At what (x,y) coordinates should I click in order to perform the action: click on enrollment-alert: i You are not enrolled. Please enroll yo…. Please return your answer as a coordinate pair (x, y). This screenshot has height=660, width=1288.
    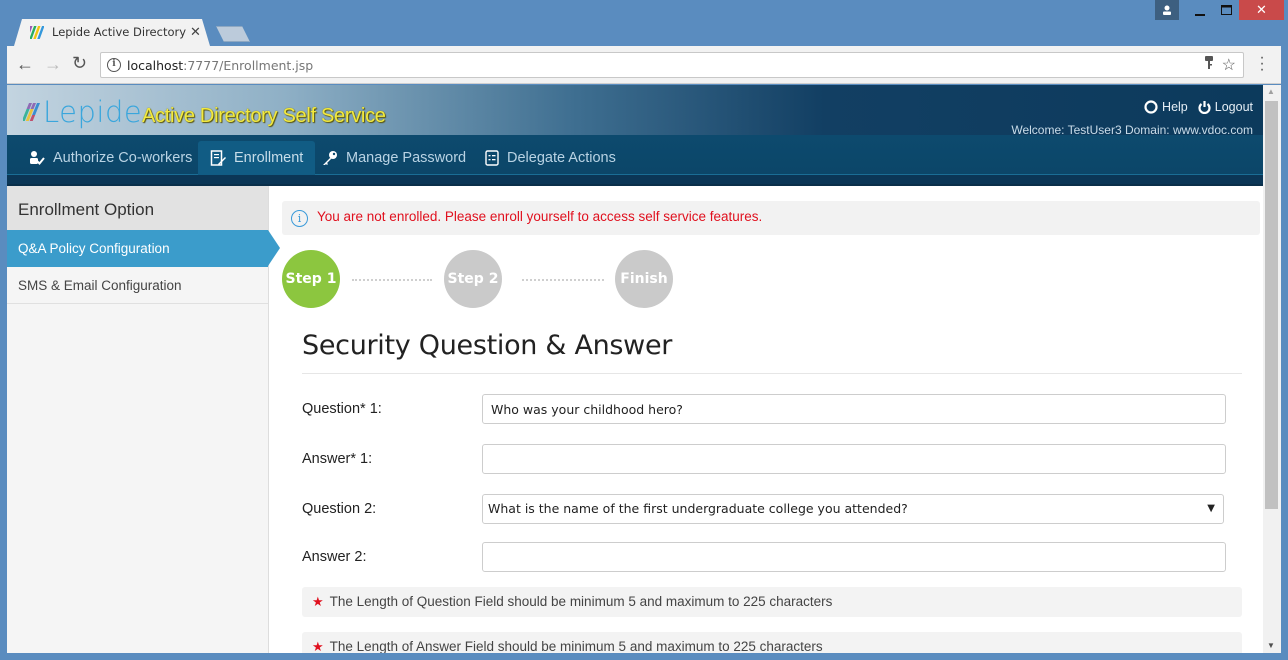
    Looking at the image, I should click on (771, 218).